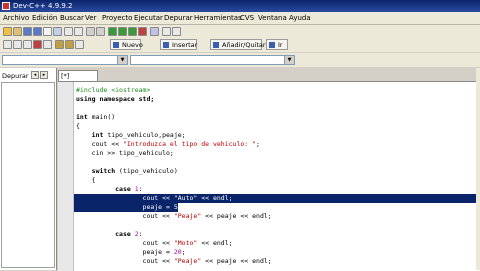  What do you see at coordinates (142, 31) in the screenshot?
I see `rebuild-icon` at bounding box center [142, 31].